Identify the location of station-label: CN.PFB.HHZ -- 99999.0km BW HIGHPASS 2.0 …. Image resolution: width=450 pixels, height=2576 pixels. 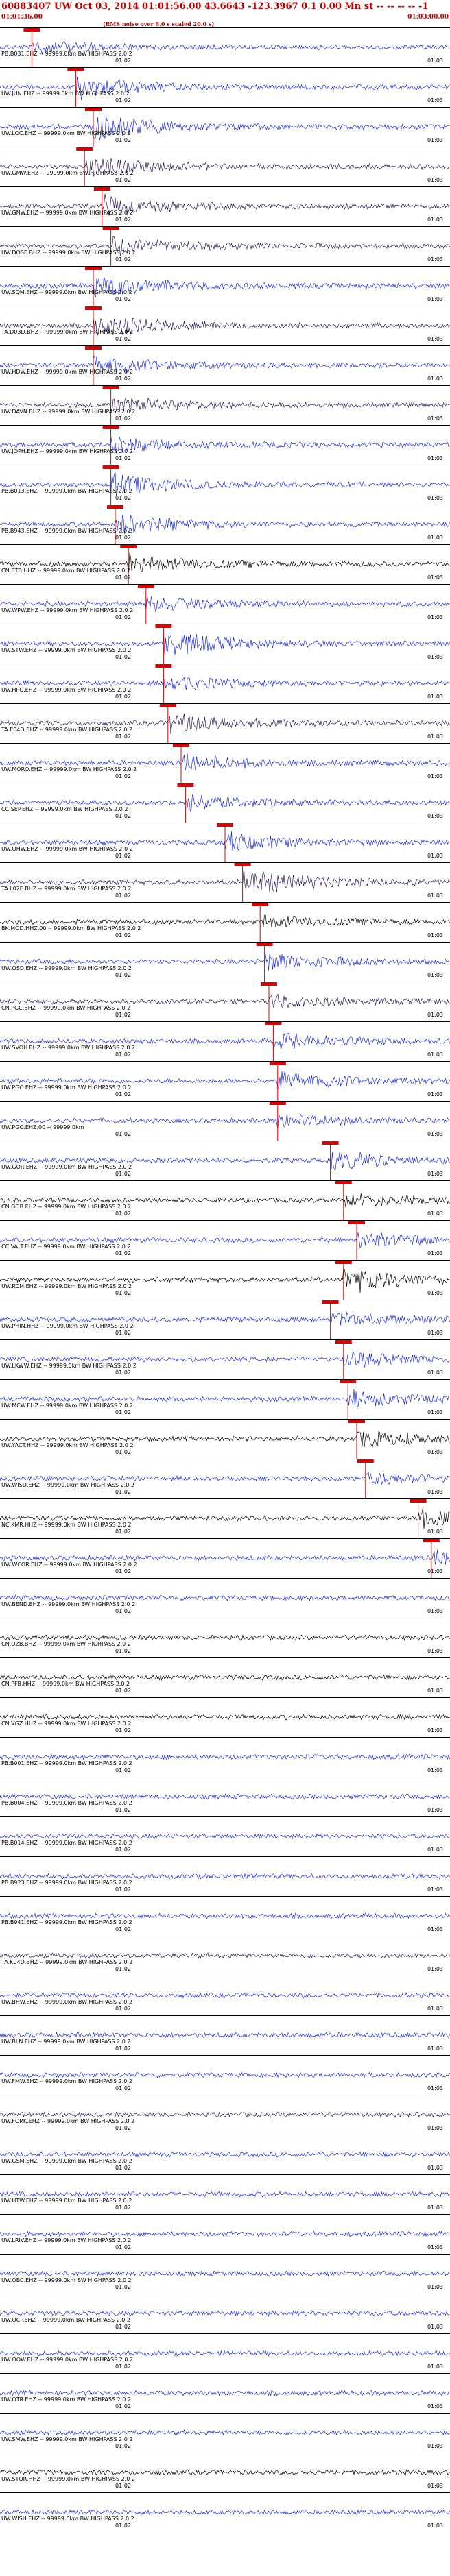
(66, 1684).